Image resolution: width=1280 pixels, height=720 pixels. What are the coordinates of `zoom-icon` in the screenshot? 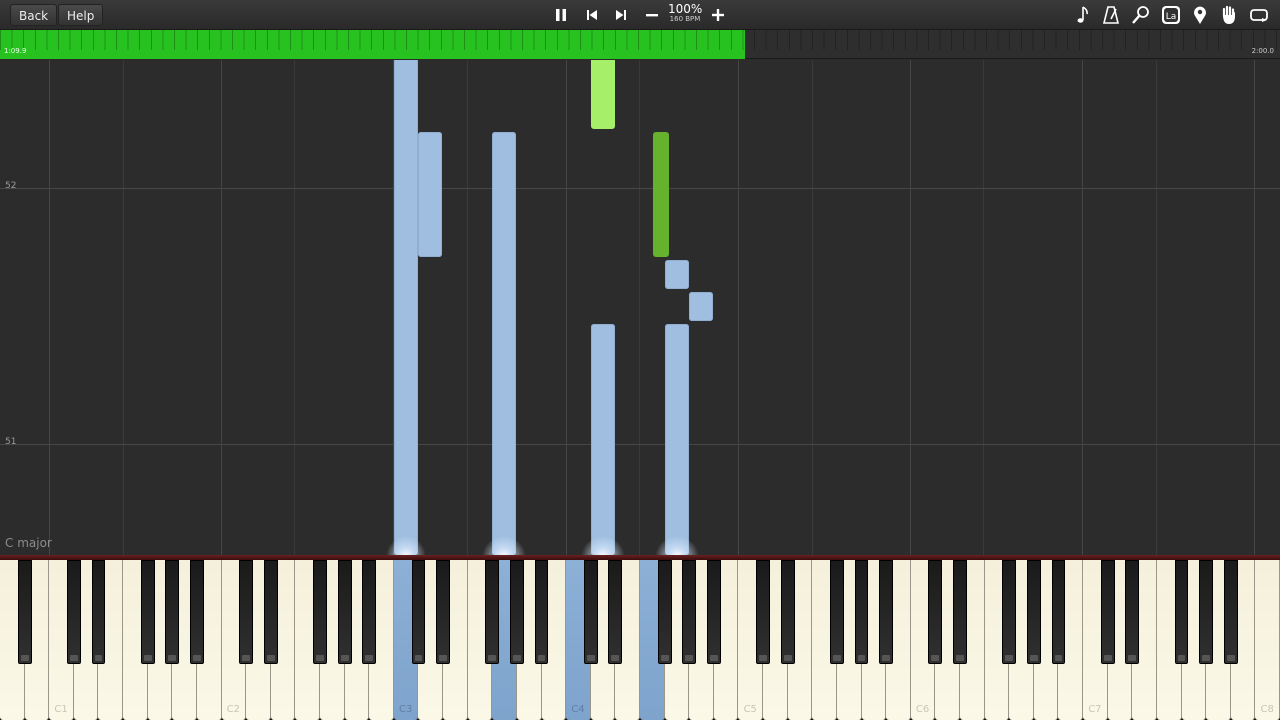 It's located at (1141, 15).